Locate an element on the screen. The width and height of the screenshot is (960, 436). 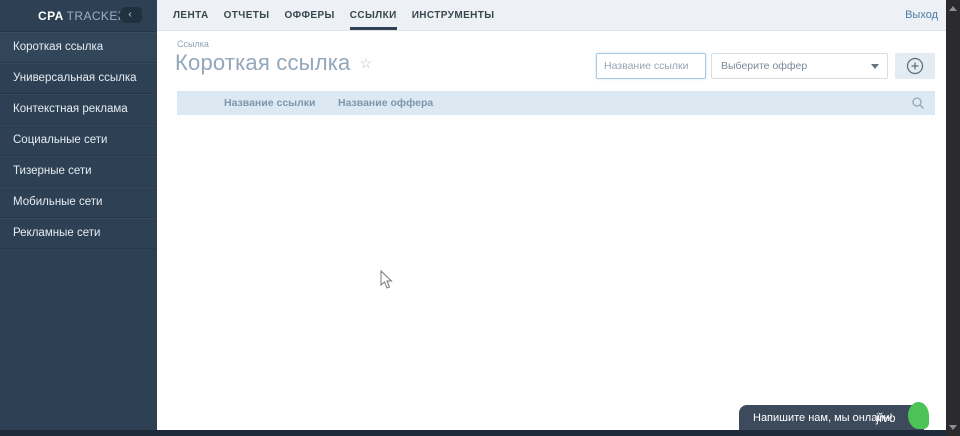
bottom-border-strip is located at coordinates (473, 433).